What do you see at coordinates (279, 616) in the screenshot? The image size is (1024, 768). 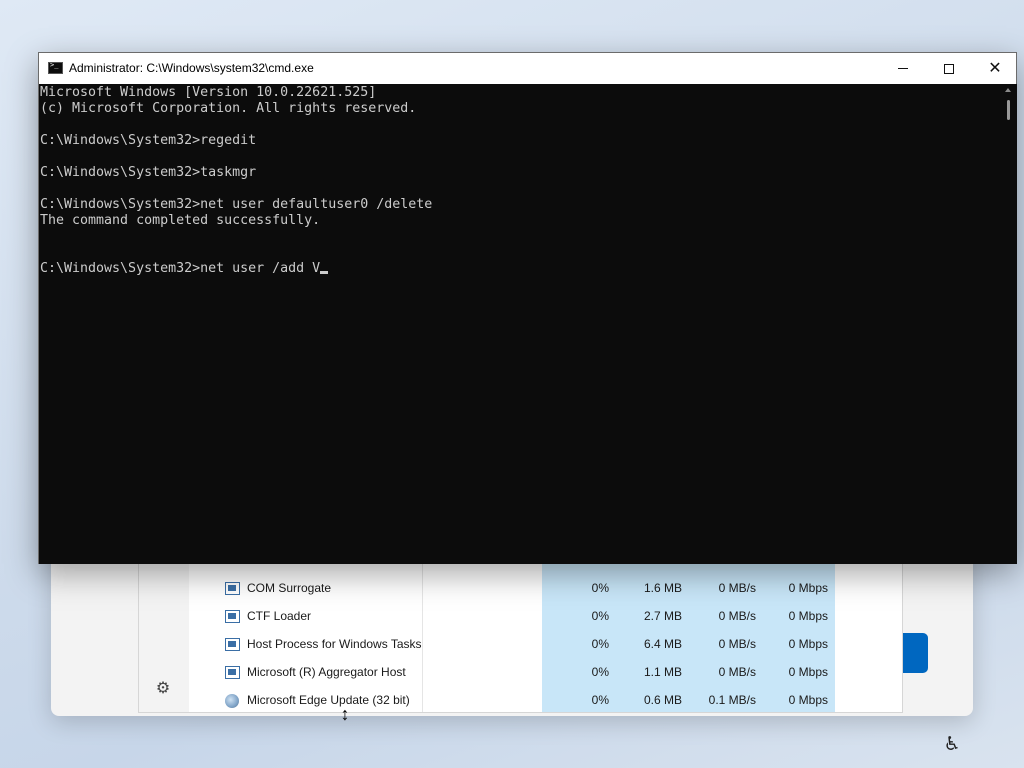 I see `process-name: CTF Loader` at bounding box center [279, 616].